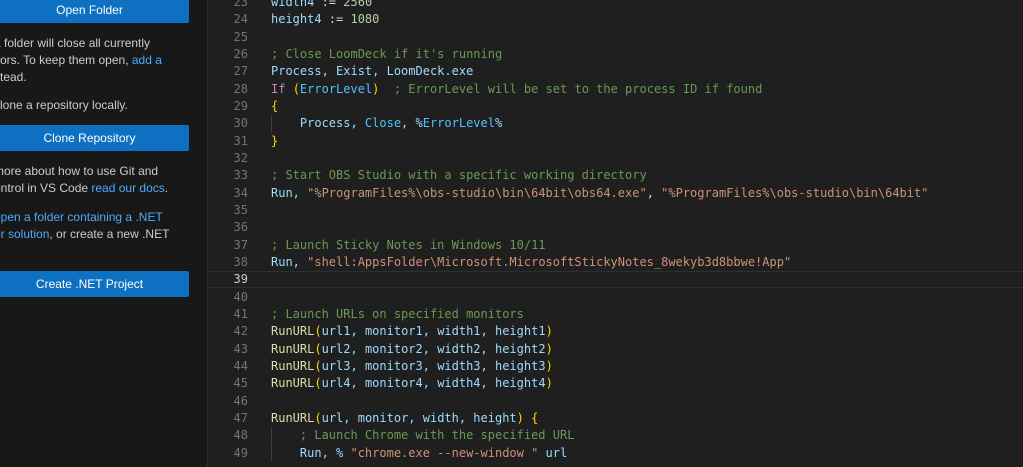 This screenshot has height=467, width=1023. Describe the element at coordinates (535, 417) in the screenshot. I see `code-token: {` at that location.